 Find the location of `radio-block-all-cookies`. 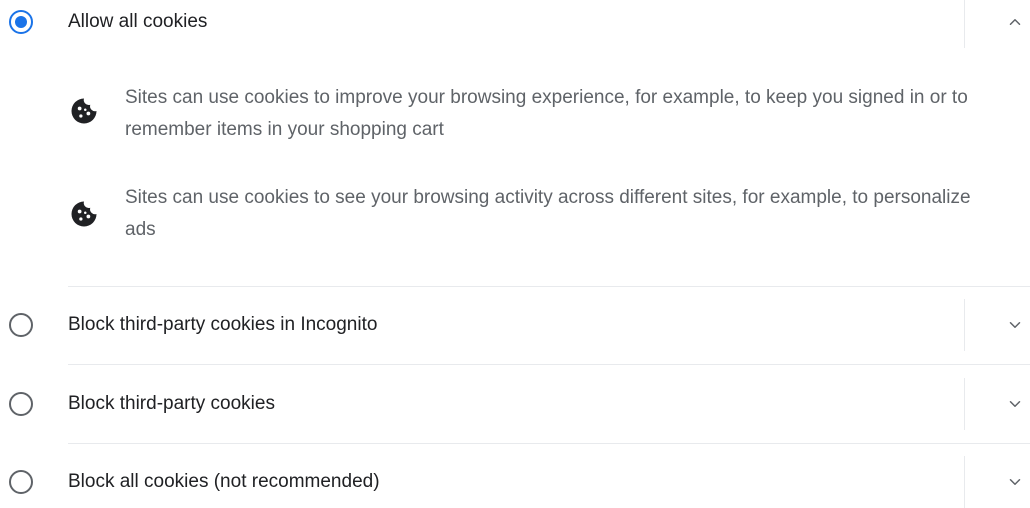

radio-block-all-cookies is located at coordinates (21, 482).